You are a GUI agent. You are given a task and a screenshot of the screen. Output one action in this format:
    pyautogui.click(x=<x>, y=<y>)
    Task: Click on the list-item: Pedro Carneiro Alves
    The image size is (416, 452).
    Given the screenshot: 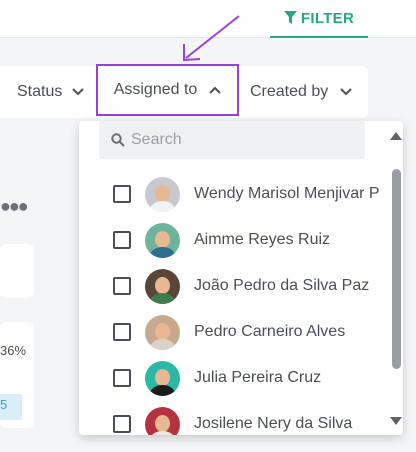 What is the action you would take?
    pyautogui.click(x=231, y=332)
    